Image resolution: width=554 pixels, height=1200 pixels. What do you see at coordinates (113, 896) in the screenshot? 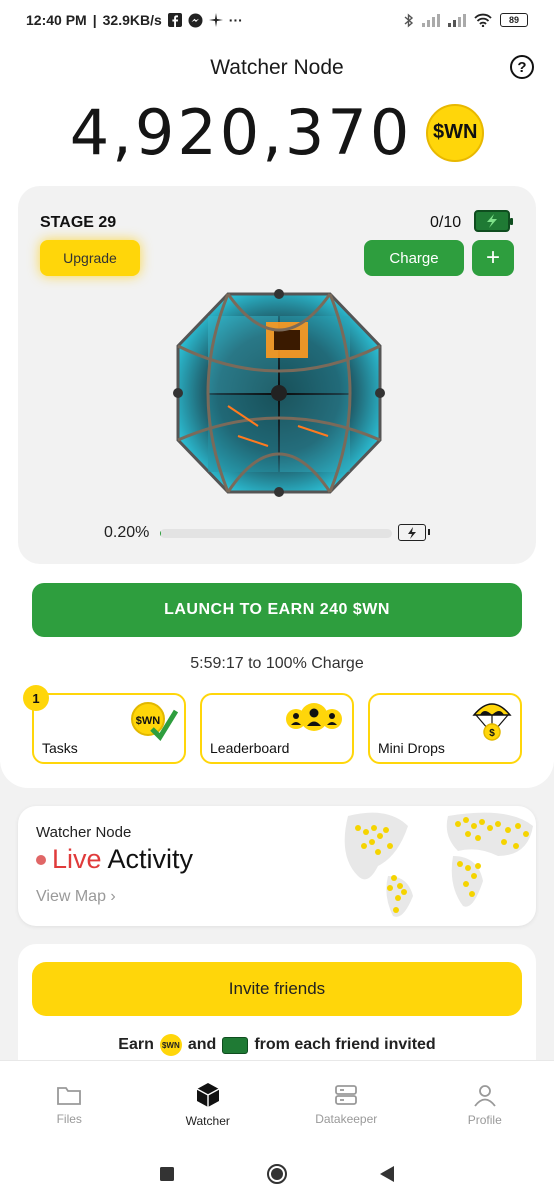
I see `chevron-right-icon: ›` at bounding box center [113, 896].